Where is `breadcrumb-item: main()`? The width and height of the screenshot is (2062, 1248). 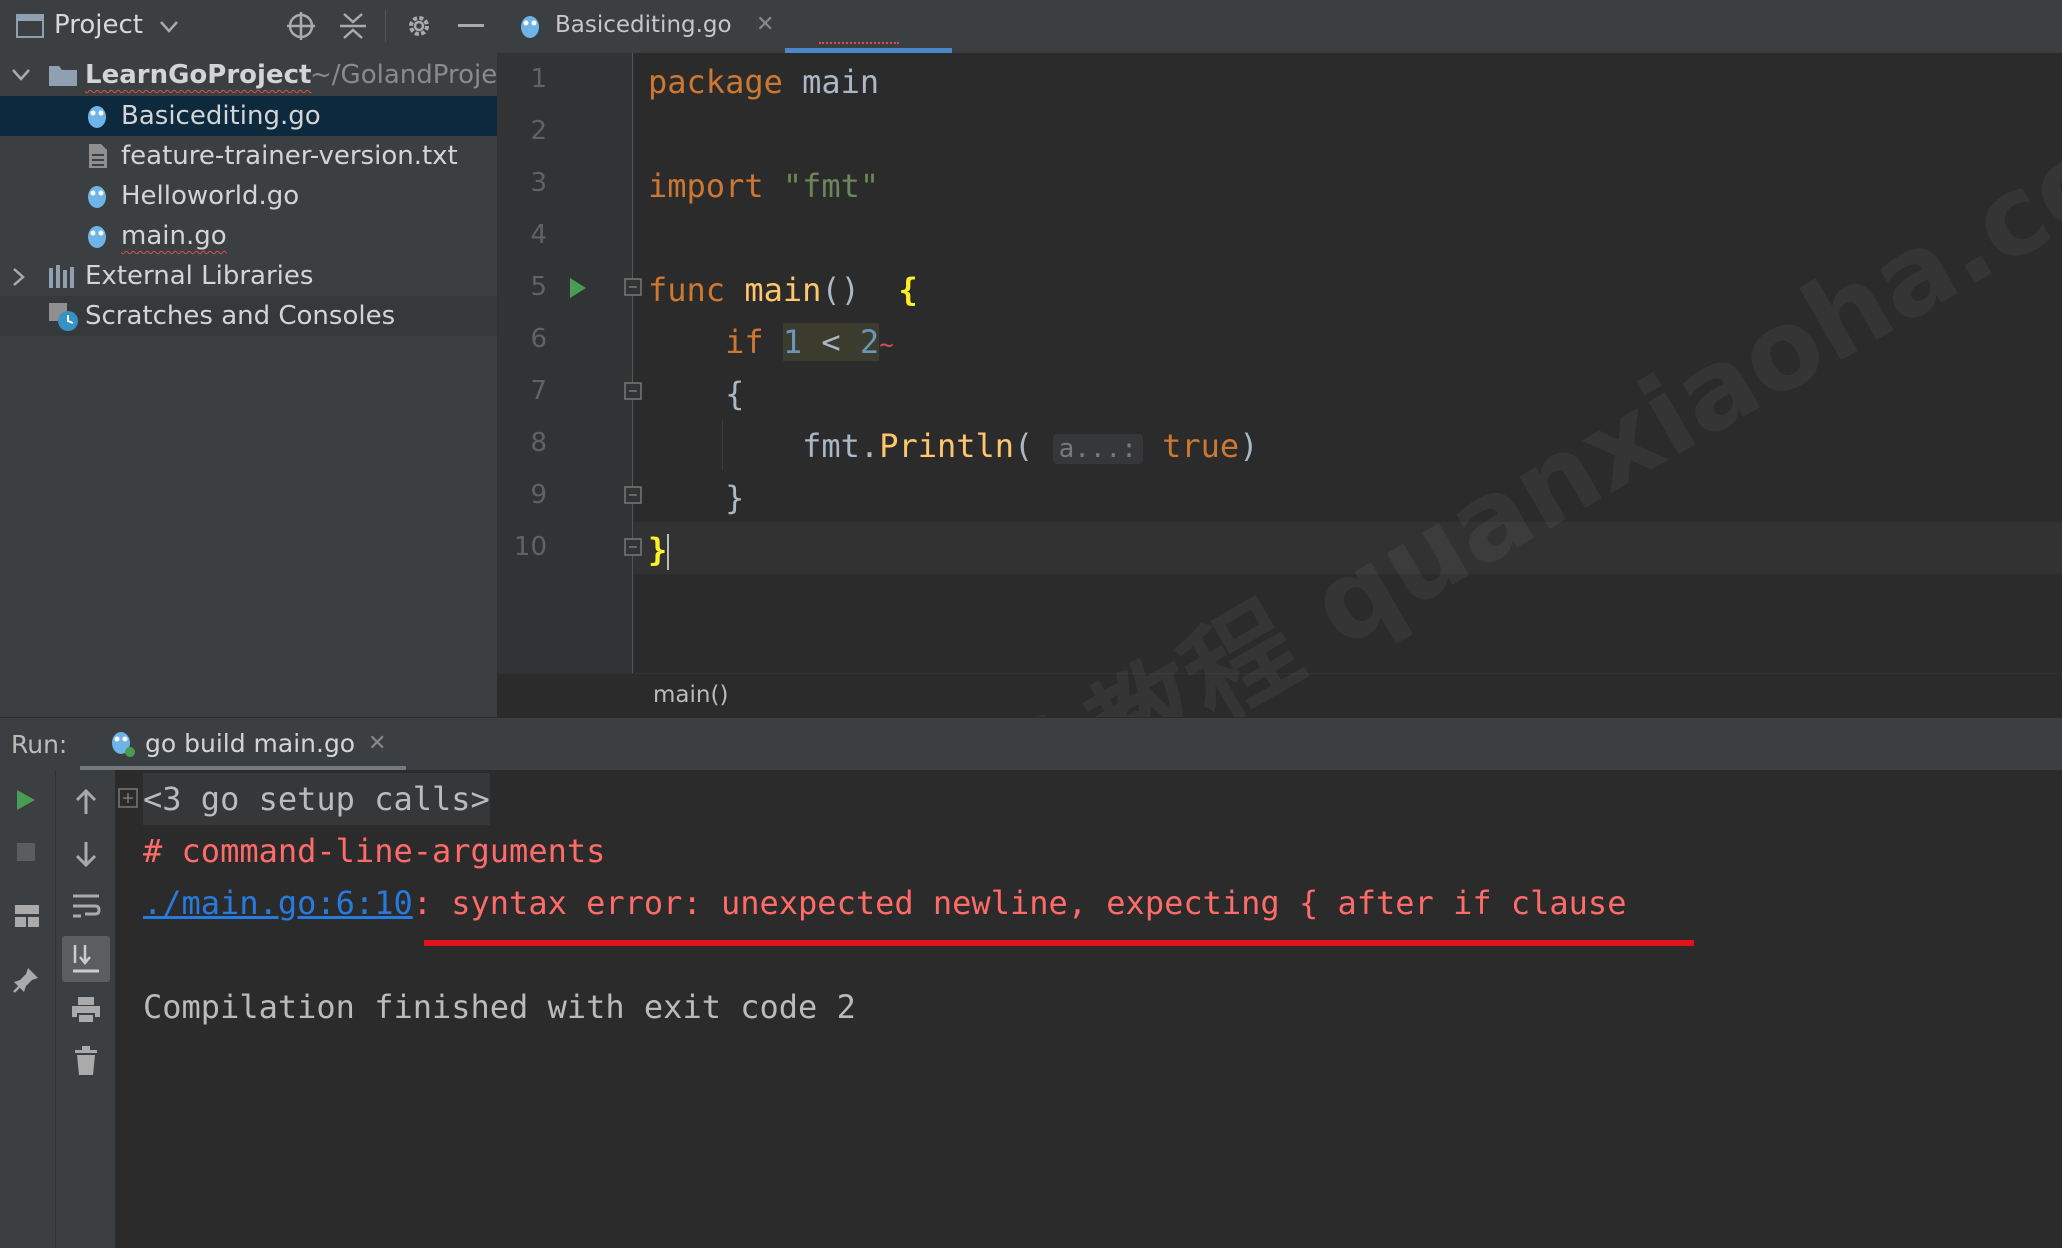
breadcrumb-item: main() is located at coordinates (690, 695).